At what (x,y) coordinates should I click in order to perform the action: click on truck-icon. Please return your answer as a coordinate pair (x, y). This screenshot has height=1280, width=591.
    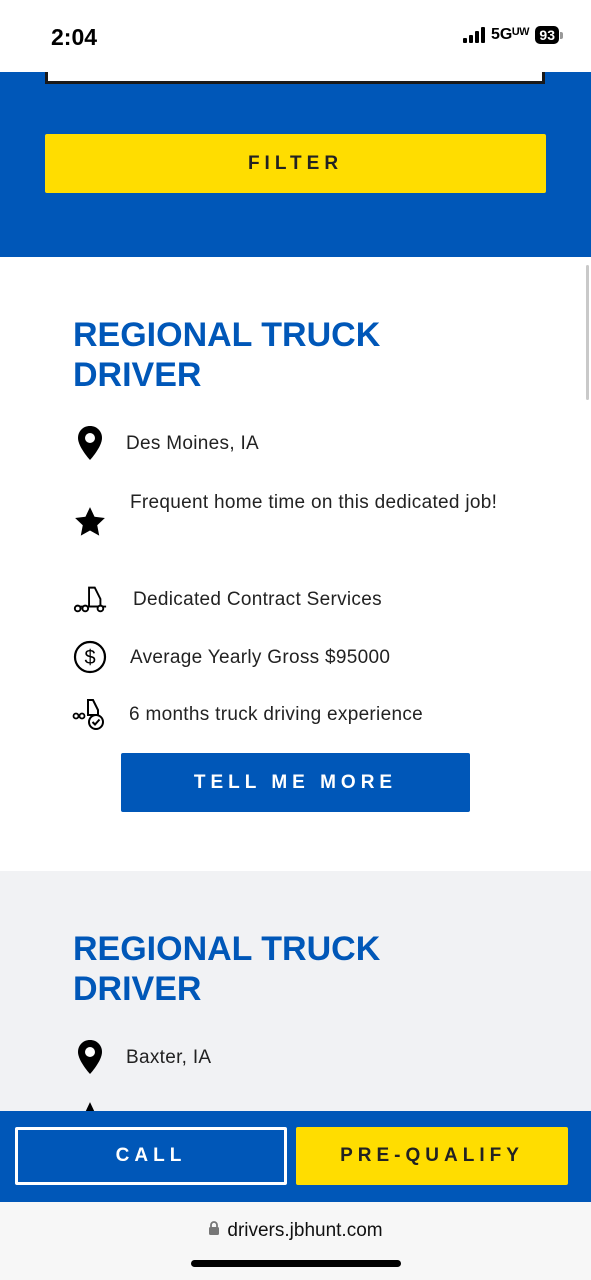
    Looking at the image, I should click on (90, 599).